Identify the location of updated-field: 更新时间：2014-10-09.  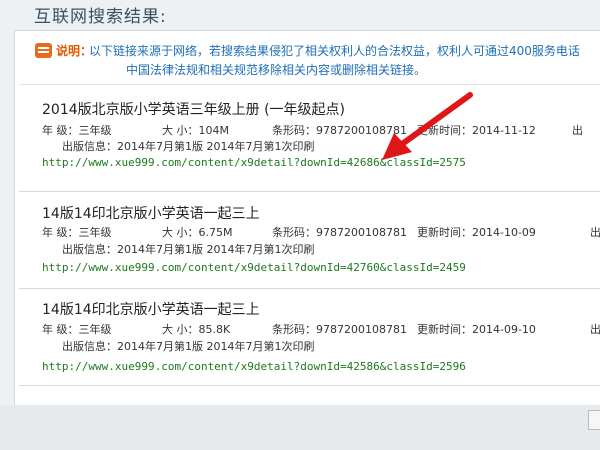
(476, 232).